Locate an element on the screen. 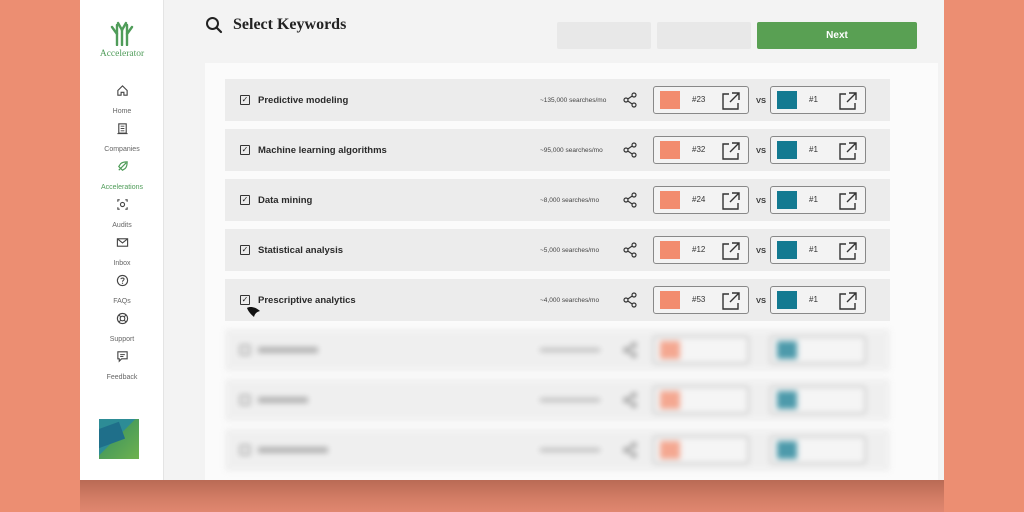 Image resolution: width=1024 pixels, height=512 pixels. own-rank-box: #53 is located at coordinates (701, 300).